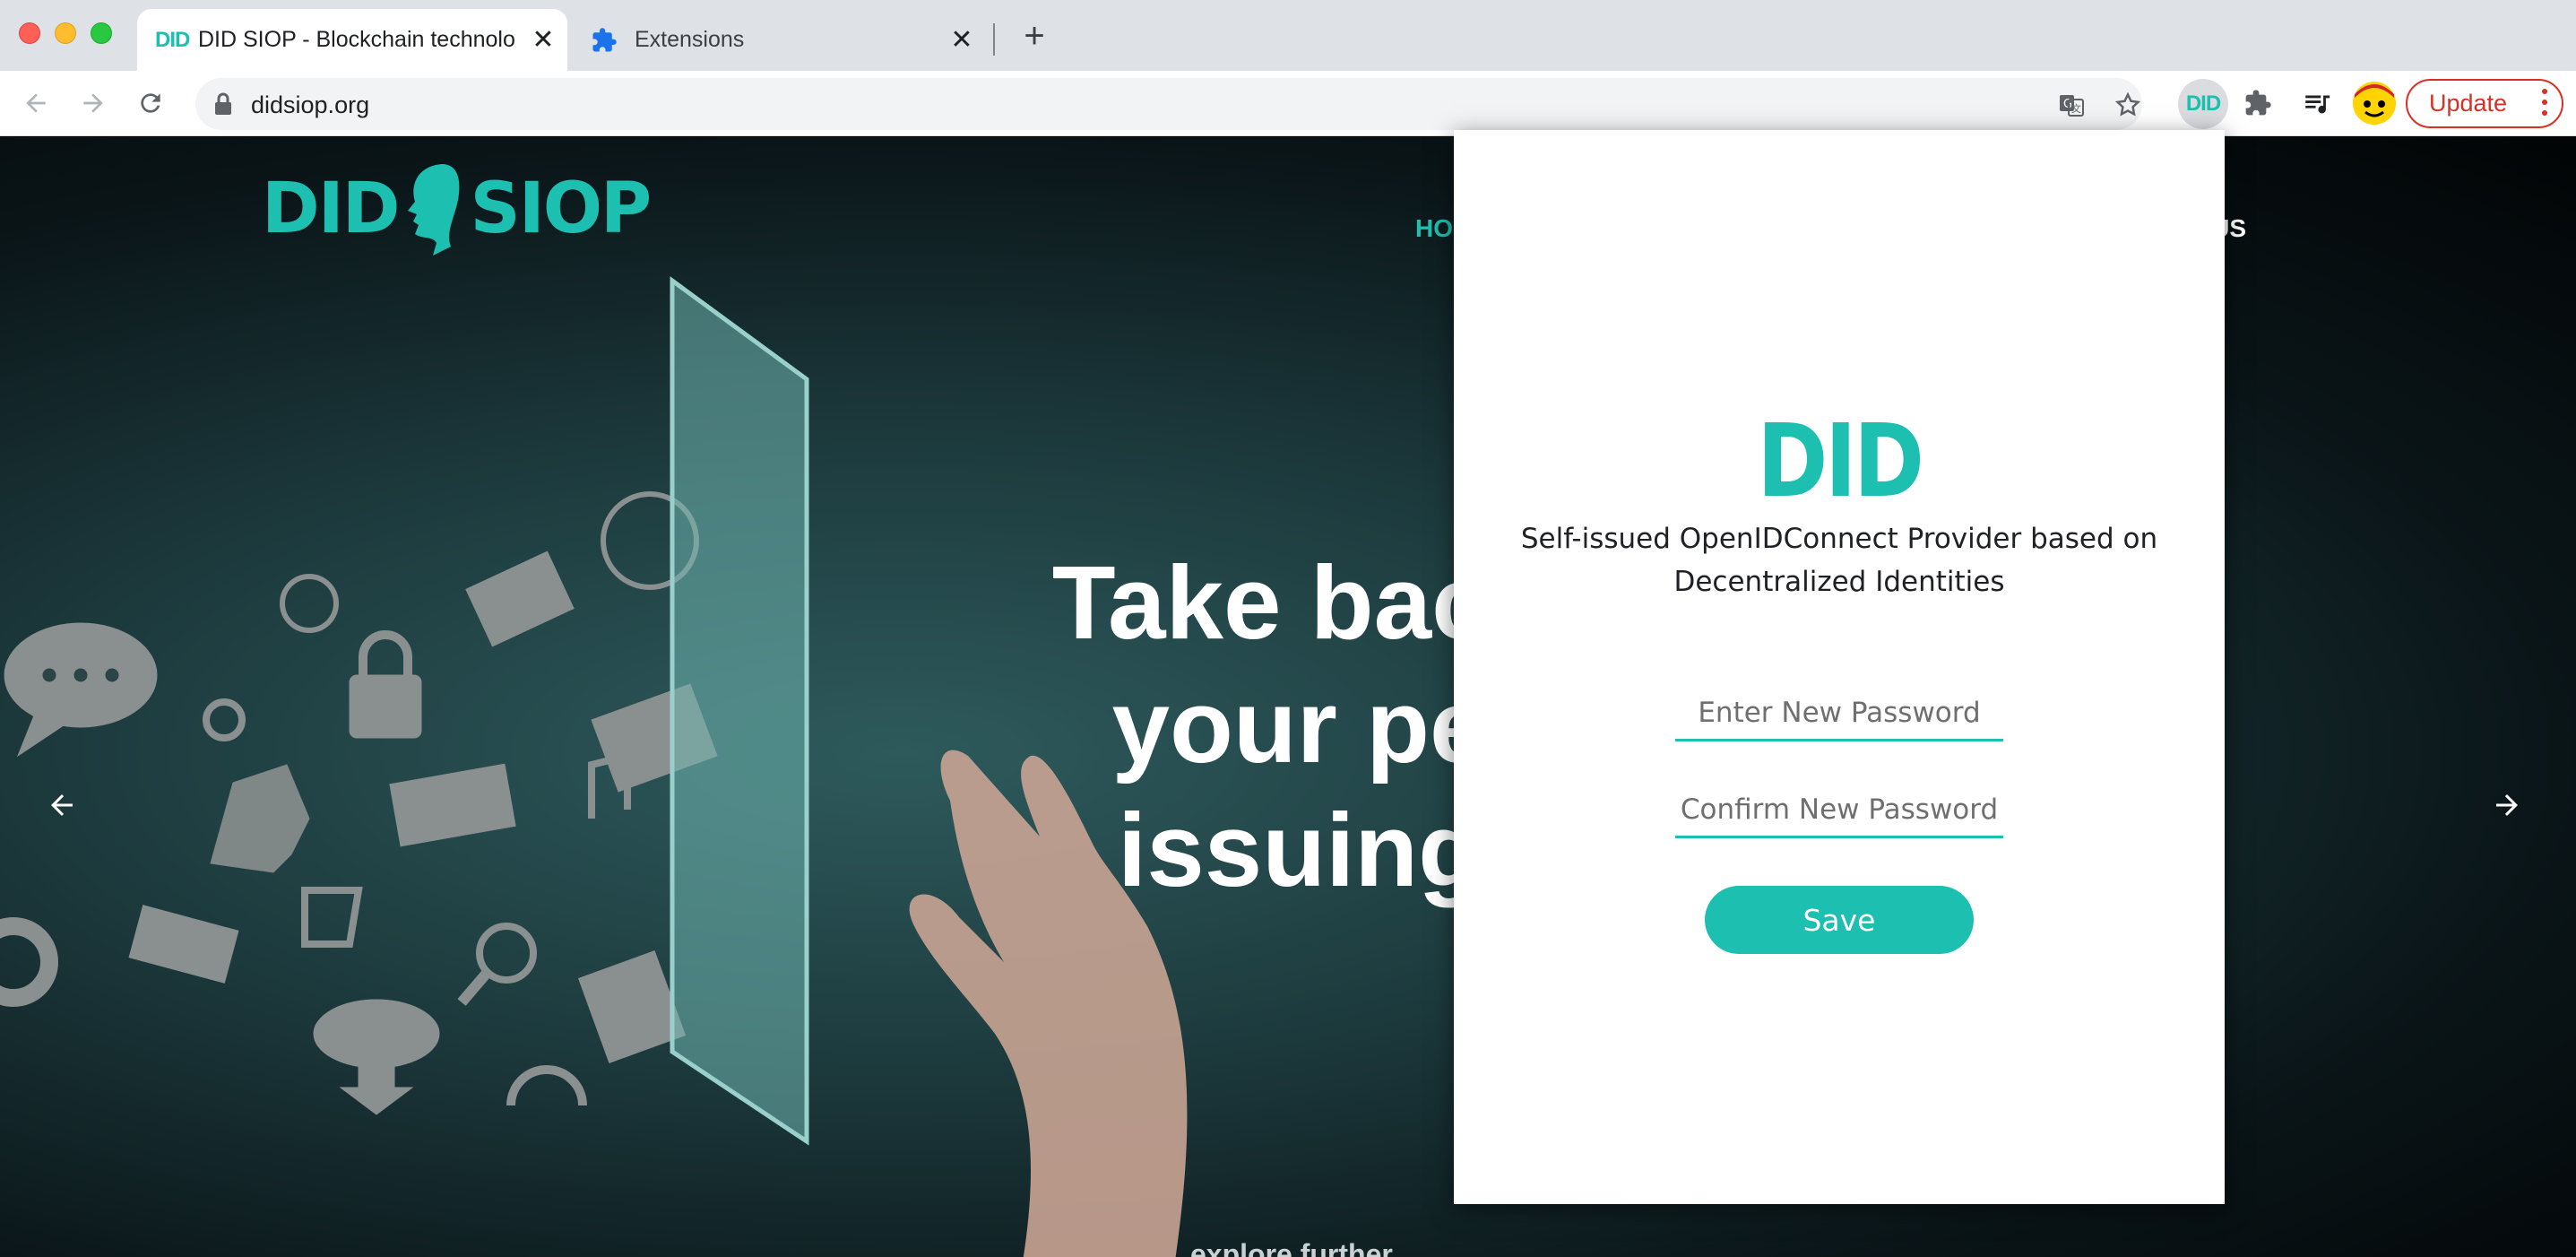 The image size is (2576, 1257). What do you see at coordinates (690, 40) in the screenshot?
I see `tab-title: Extensions` at bounding box center [690, 40].